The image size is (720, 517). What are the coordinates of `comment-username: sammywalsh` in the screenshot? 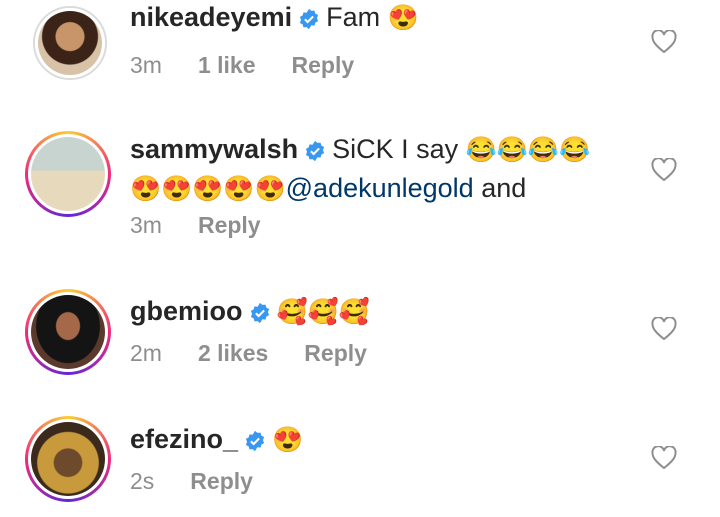 It's located at (214, 149).